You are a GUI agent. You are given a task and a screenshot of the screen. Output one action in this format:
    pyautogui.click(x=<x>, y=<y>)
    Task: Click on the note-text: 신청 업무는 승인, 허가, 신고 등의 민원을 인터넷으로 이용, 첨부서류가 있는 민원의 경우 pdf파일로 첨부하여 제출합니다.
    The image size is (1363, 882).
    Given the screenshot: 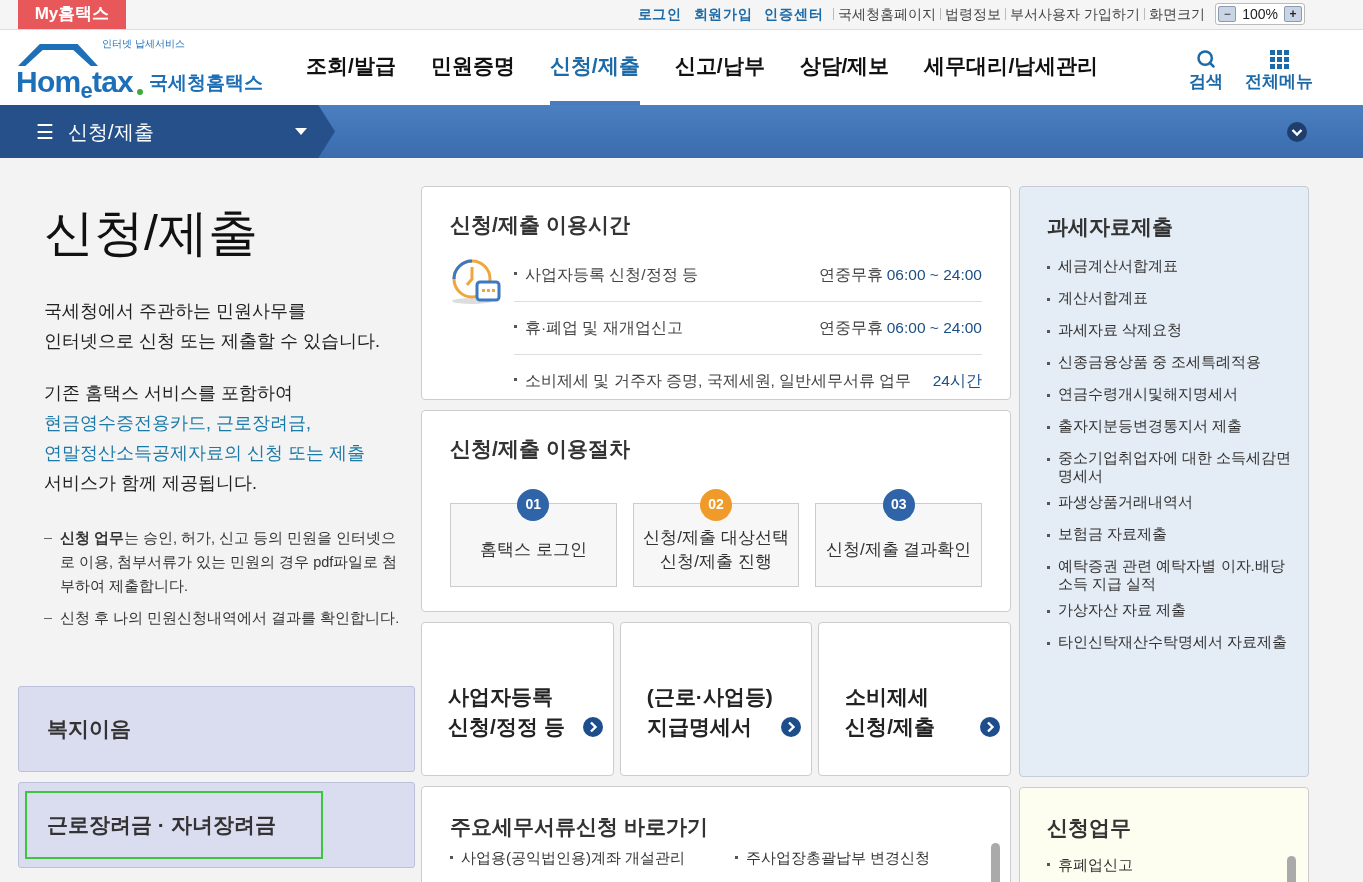 What is the action you would take?
    pyautogui.click(x=229, y=562)
    